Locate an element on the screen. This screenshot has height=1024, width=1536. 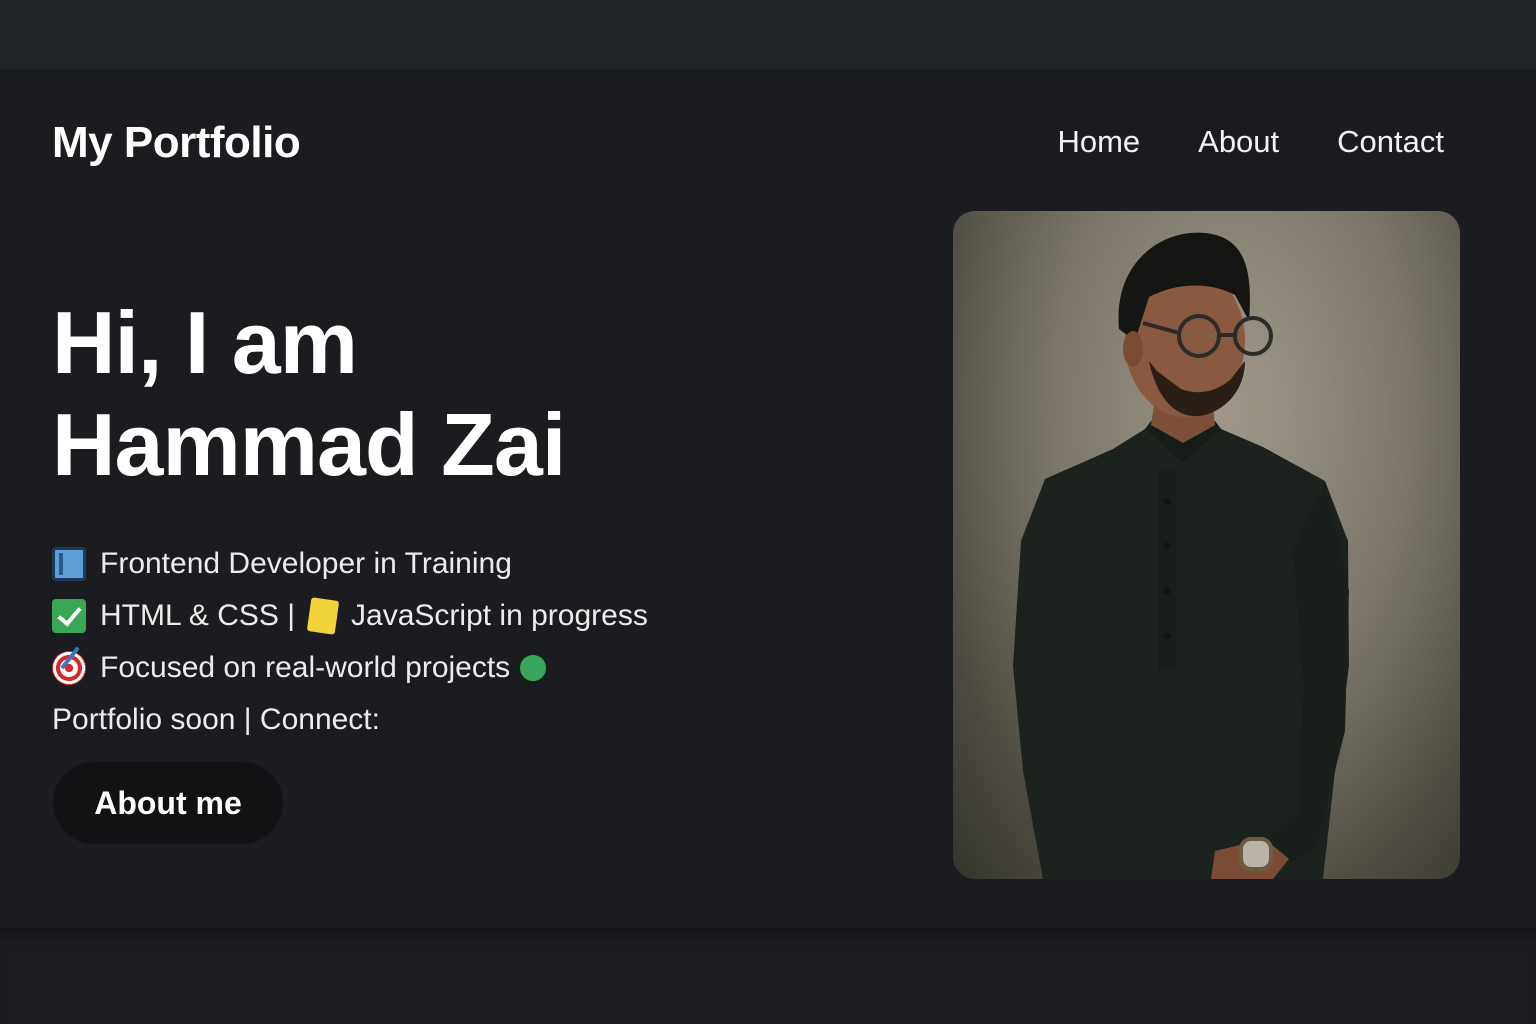
portrait-illustration is located at coordinates (1181, 555).